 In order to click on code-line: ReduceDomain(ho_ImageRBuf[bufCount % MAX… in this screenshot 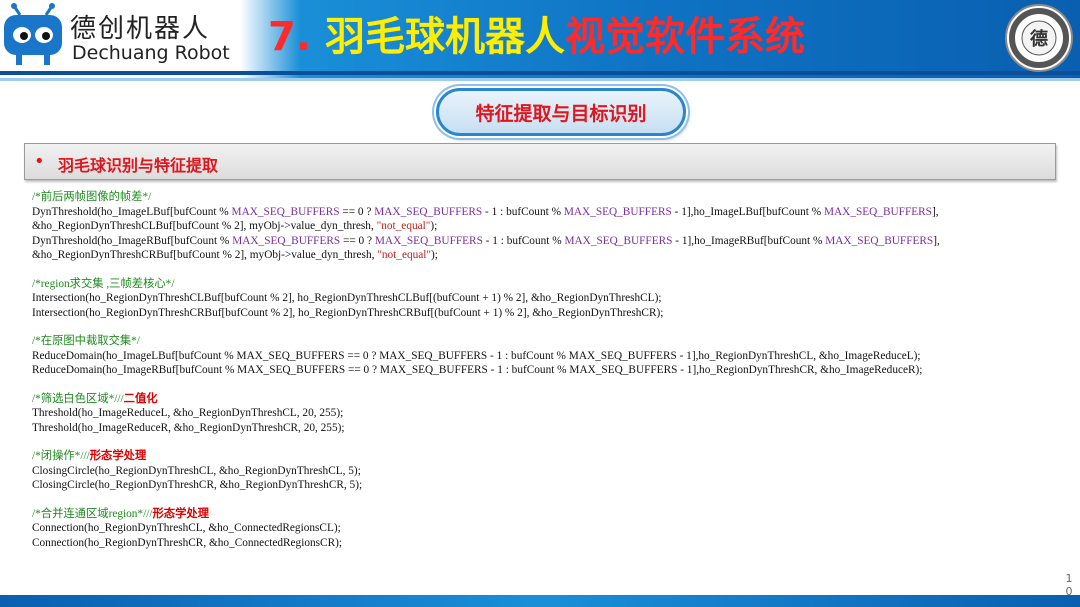, I will do `click(477, 370)`.